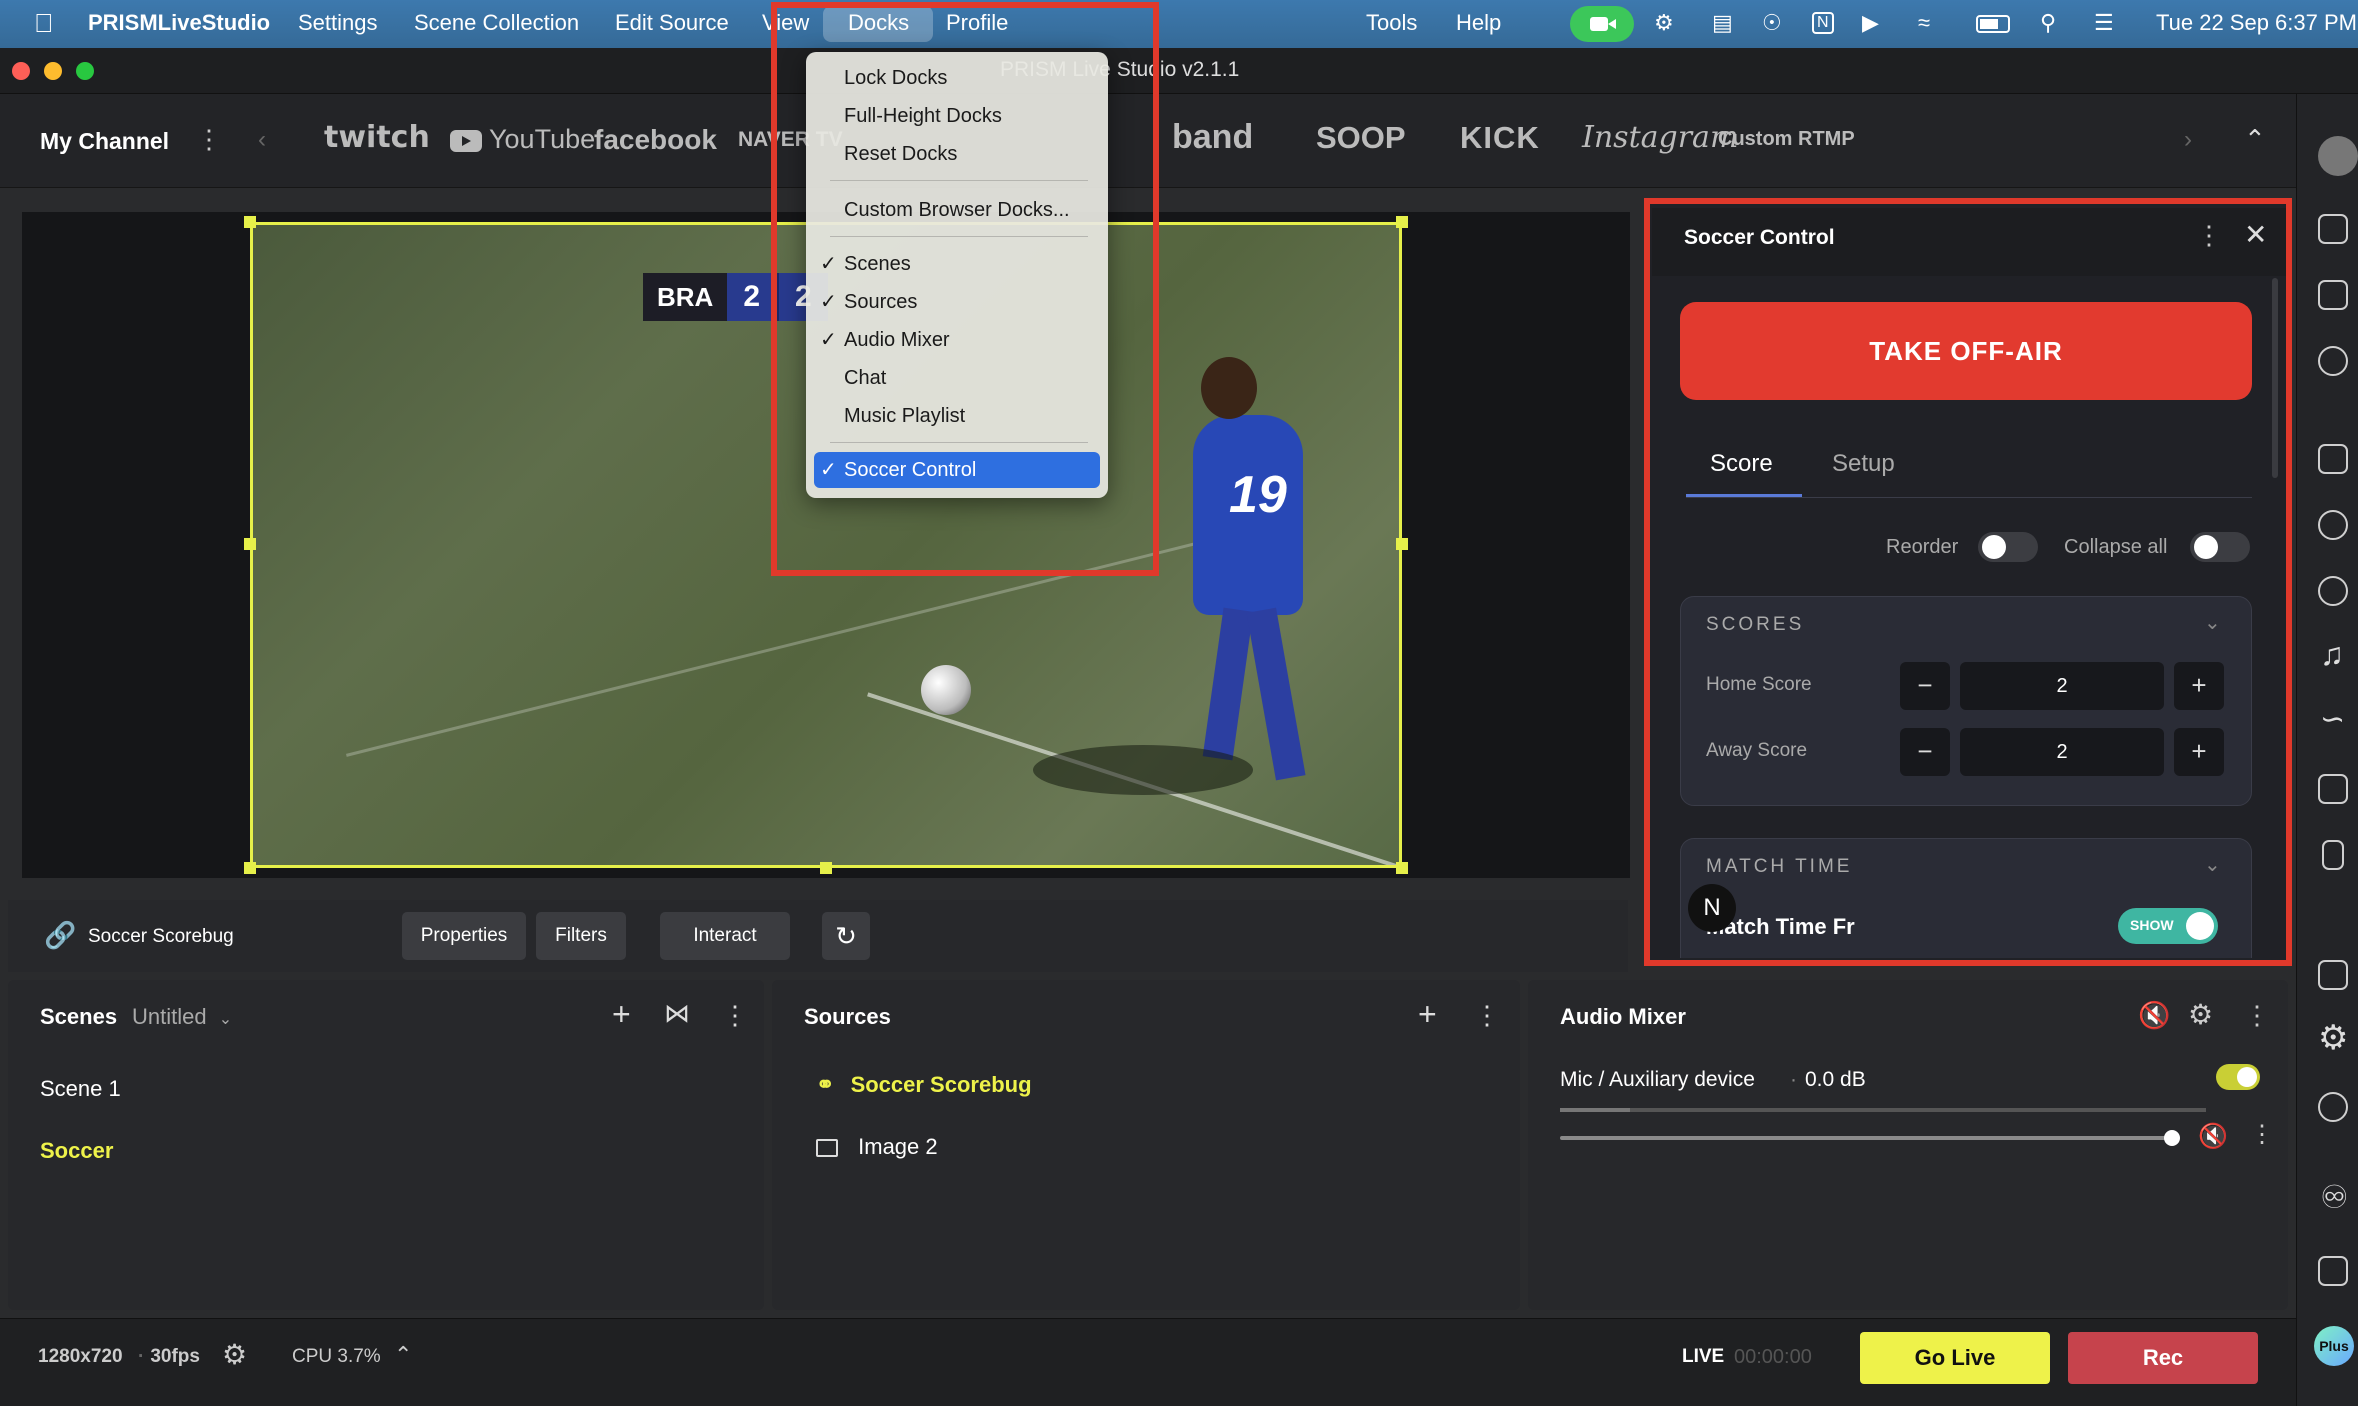 The width and height of the screenshot is (2358, 1406). What do you see at coordinates (2163, 1358) in the screenshot?
I see `rec-button: Rec` at bounding box center [2163, 1358].